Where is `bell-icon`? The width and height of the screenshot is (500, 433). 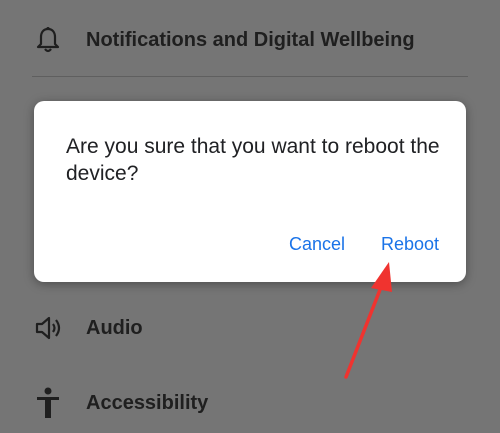 bell-icon is located at coordinates (48, 40).